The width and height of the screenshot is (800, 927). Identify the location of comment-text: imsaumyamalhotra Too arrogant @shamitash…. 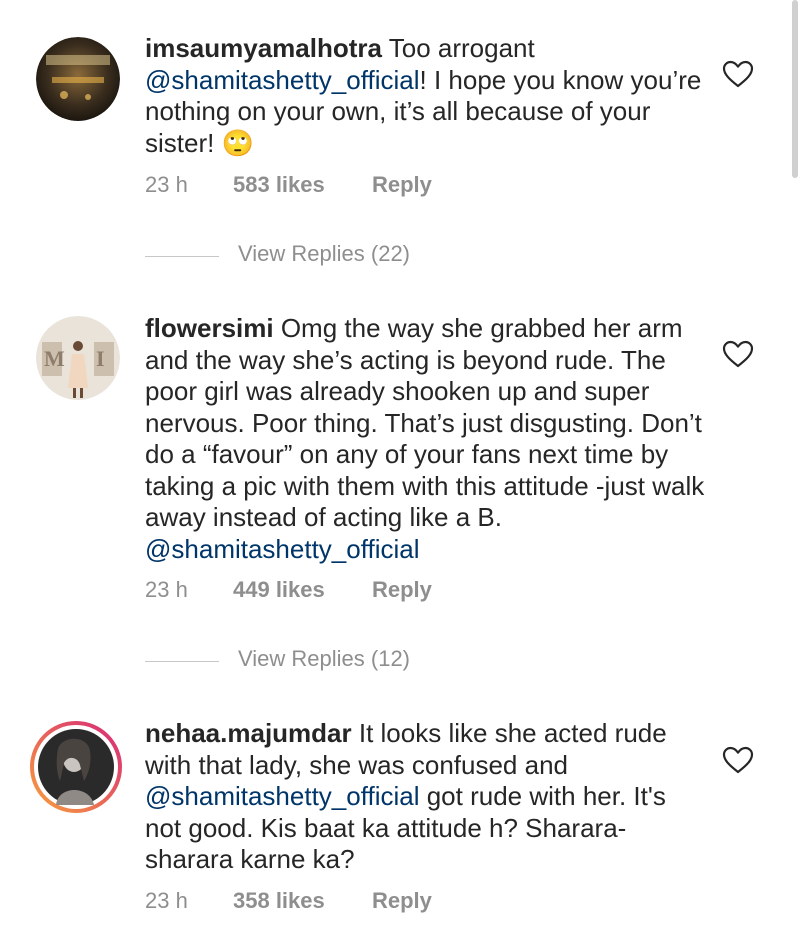
(425, 96).